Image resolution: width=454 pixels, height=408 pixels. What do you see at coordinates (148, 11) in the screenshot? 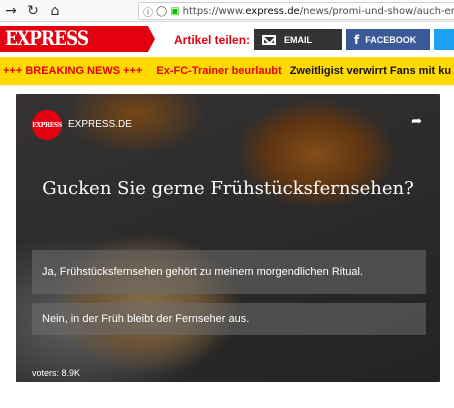
I see `info-icon: ⓘ` at bounding box center [148, 11].